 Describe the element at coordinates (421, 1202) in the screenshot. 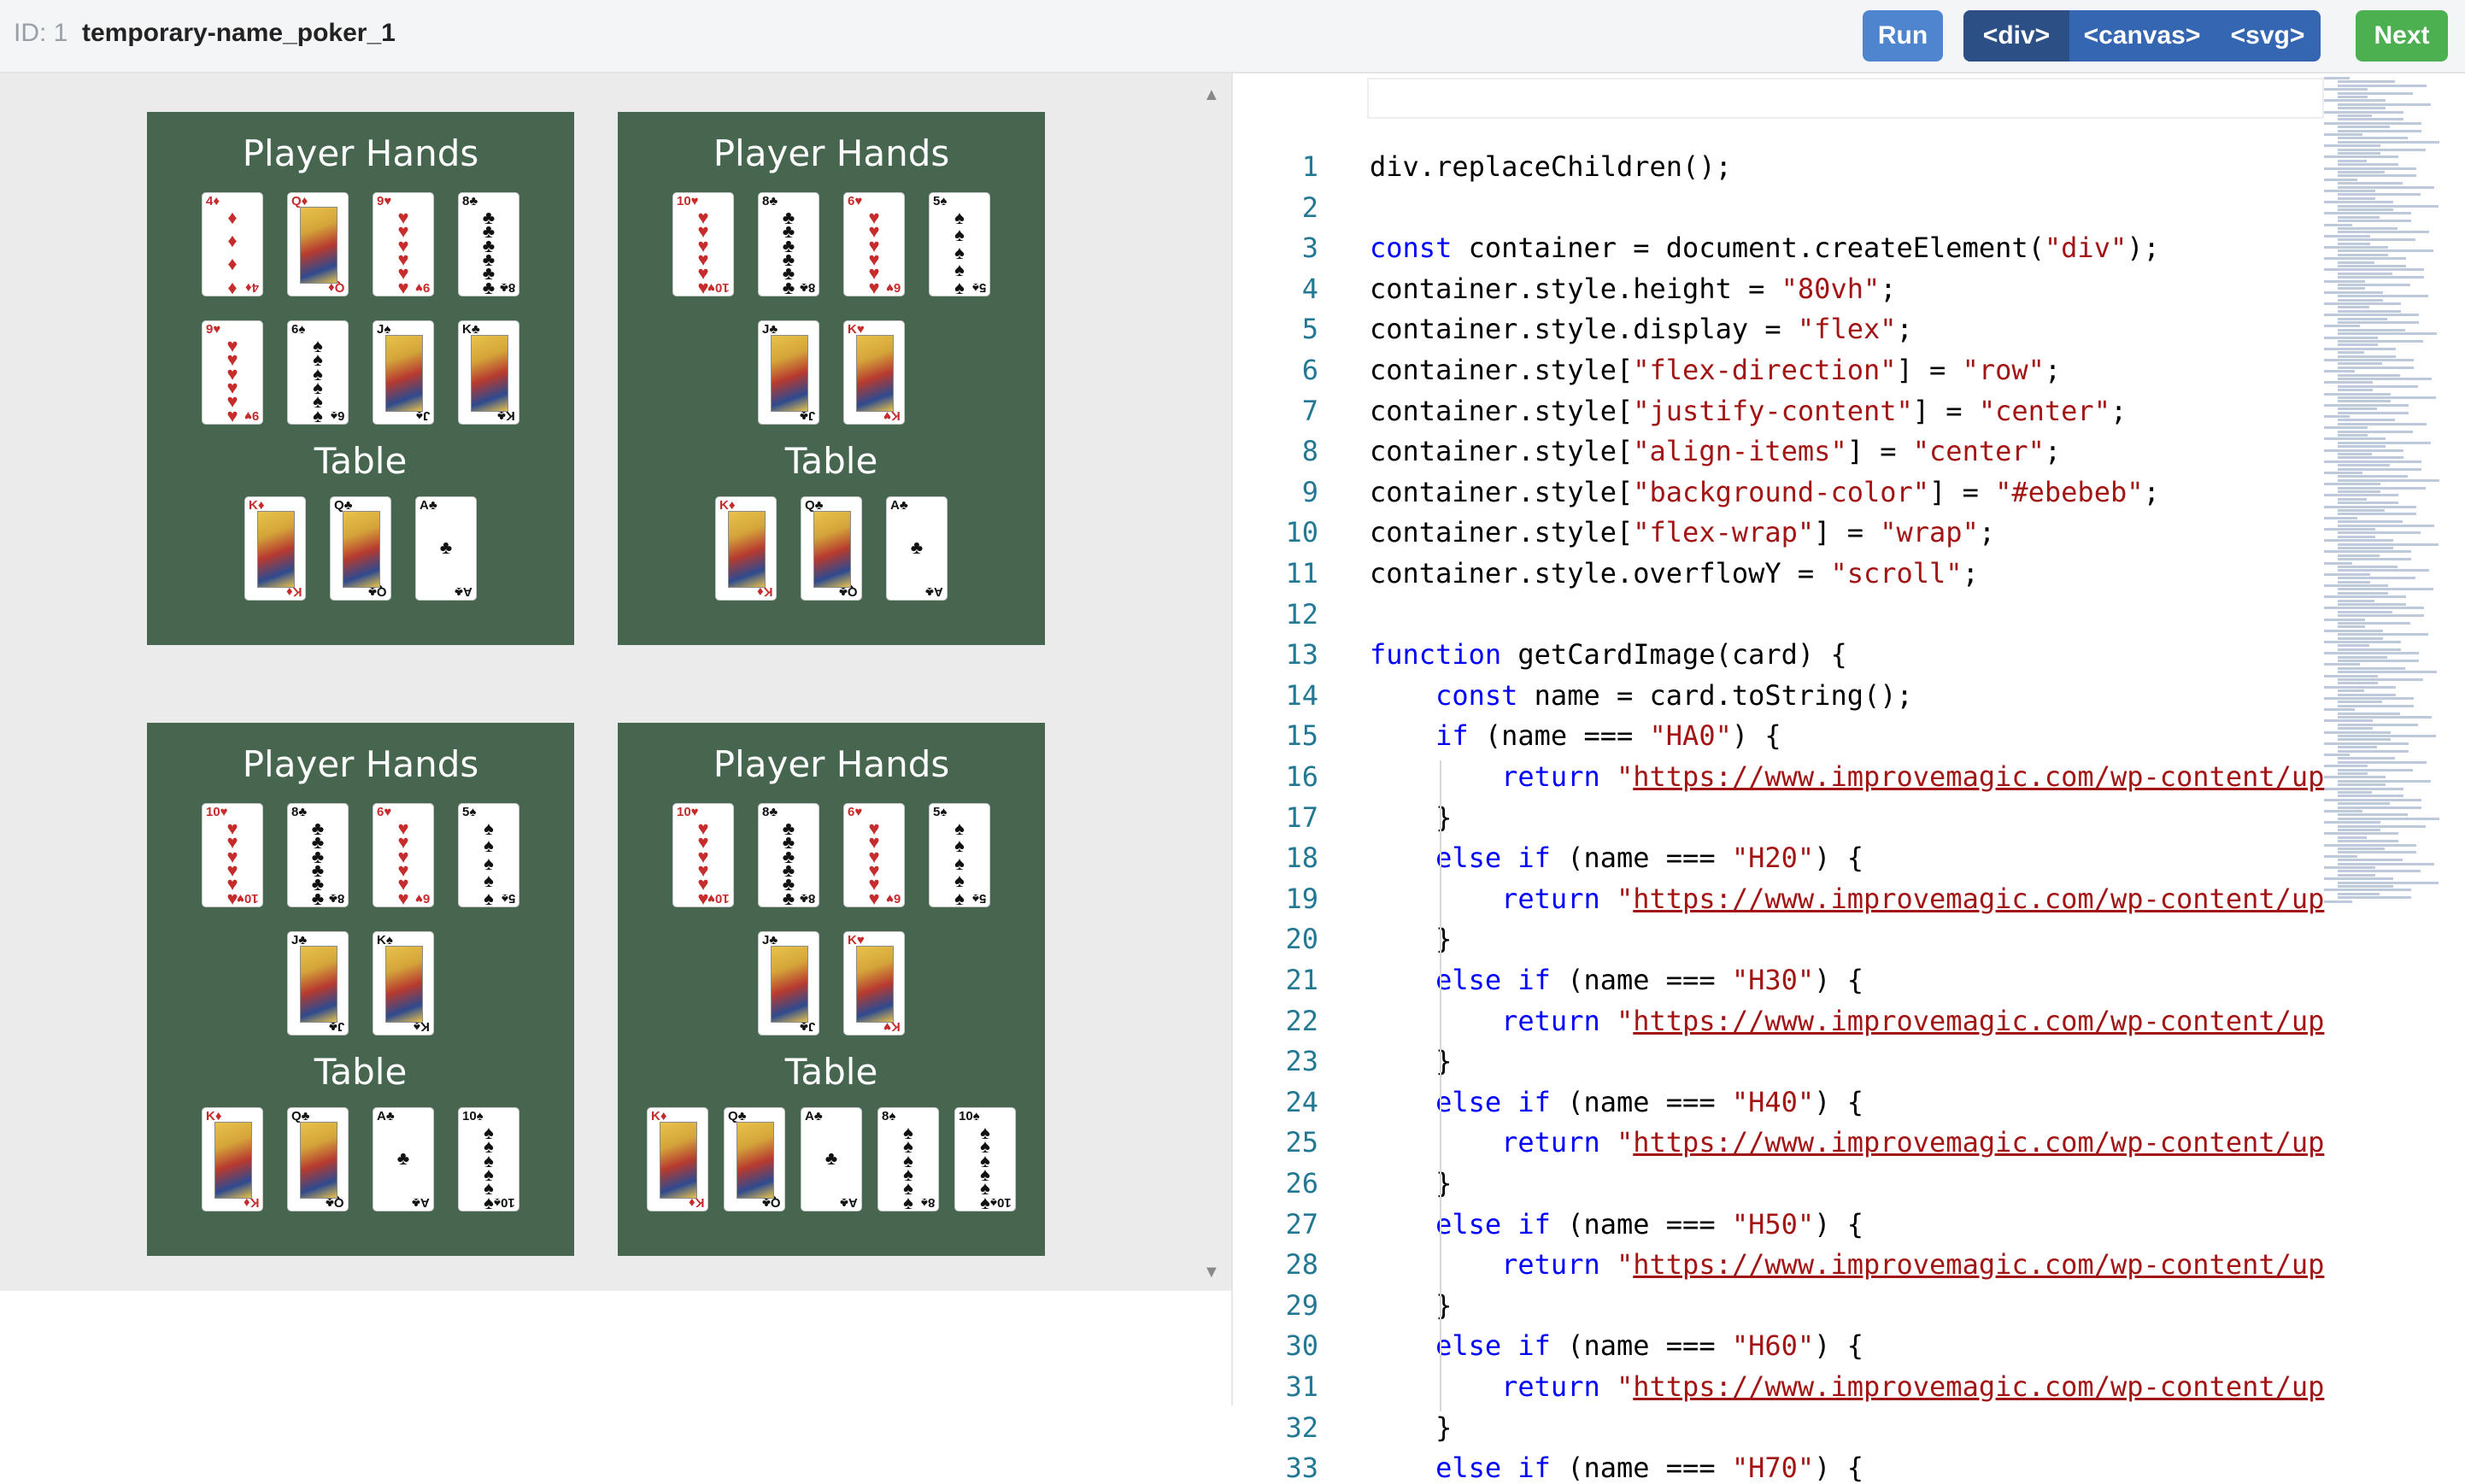

I see `card-rank: A♣` at that location.